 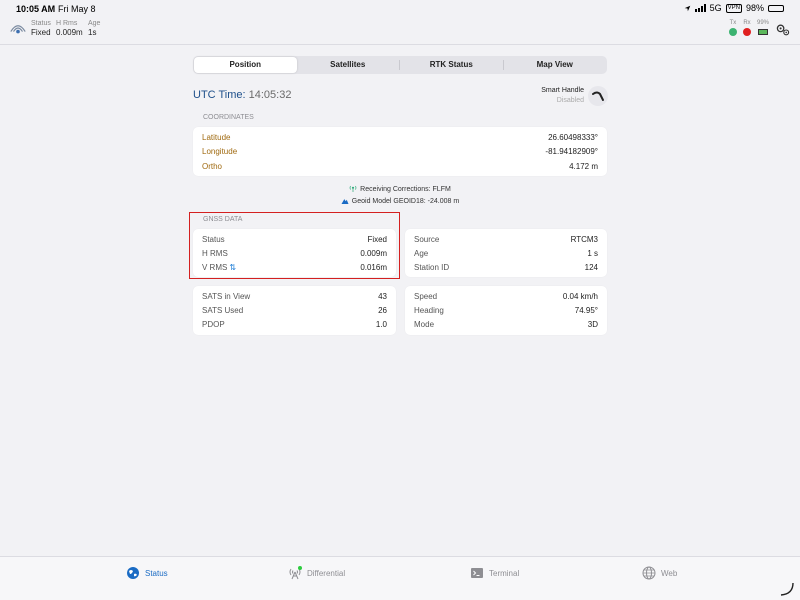 I want to click on tabbar-differential-label: Differential, so click(x=326, y=573).